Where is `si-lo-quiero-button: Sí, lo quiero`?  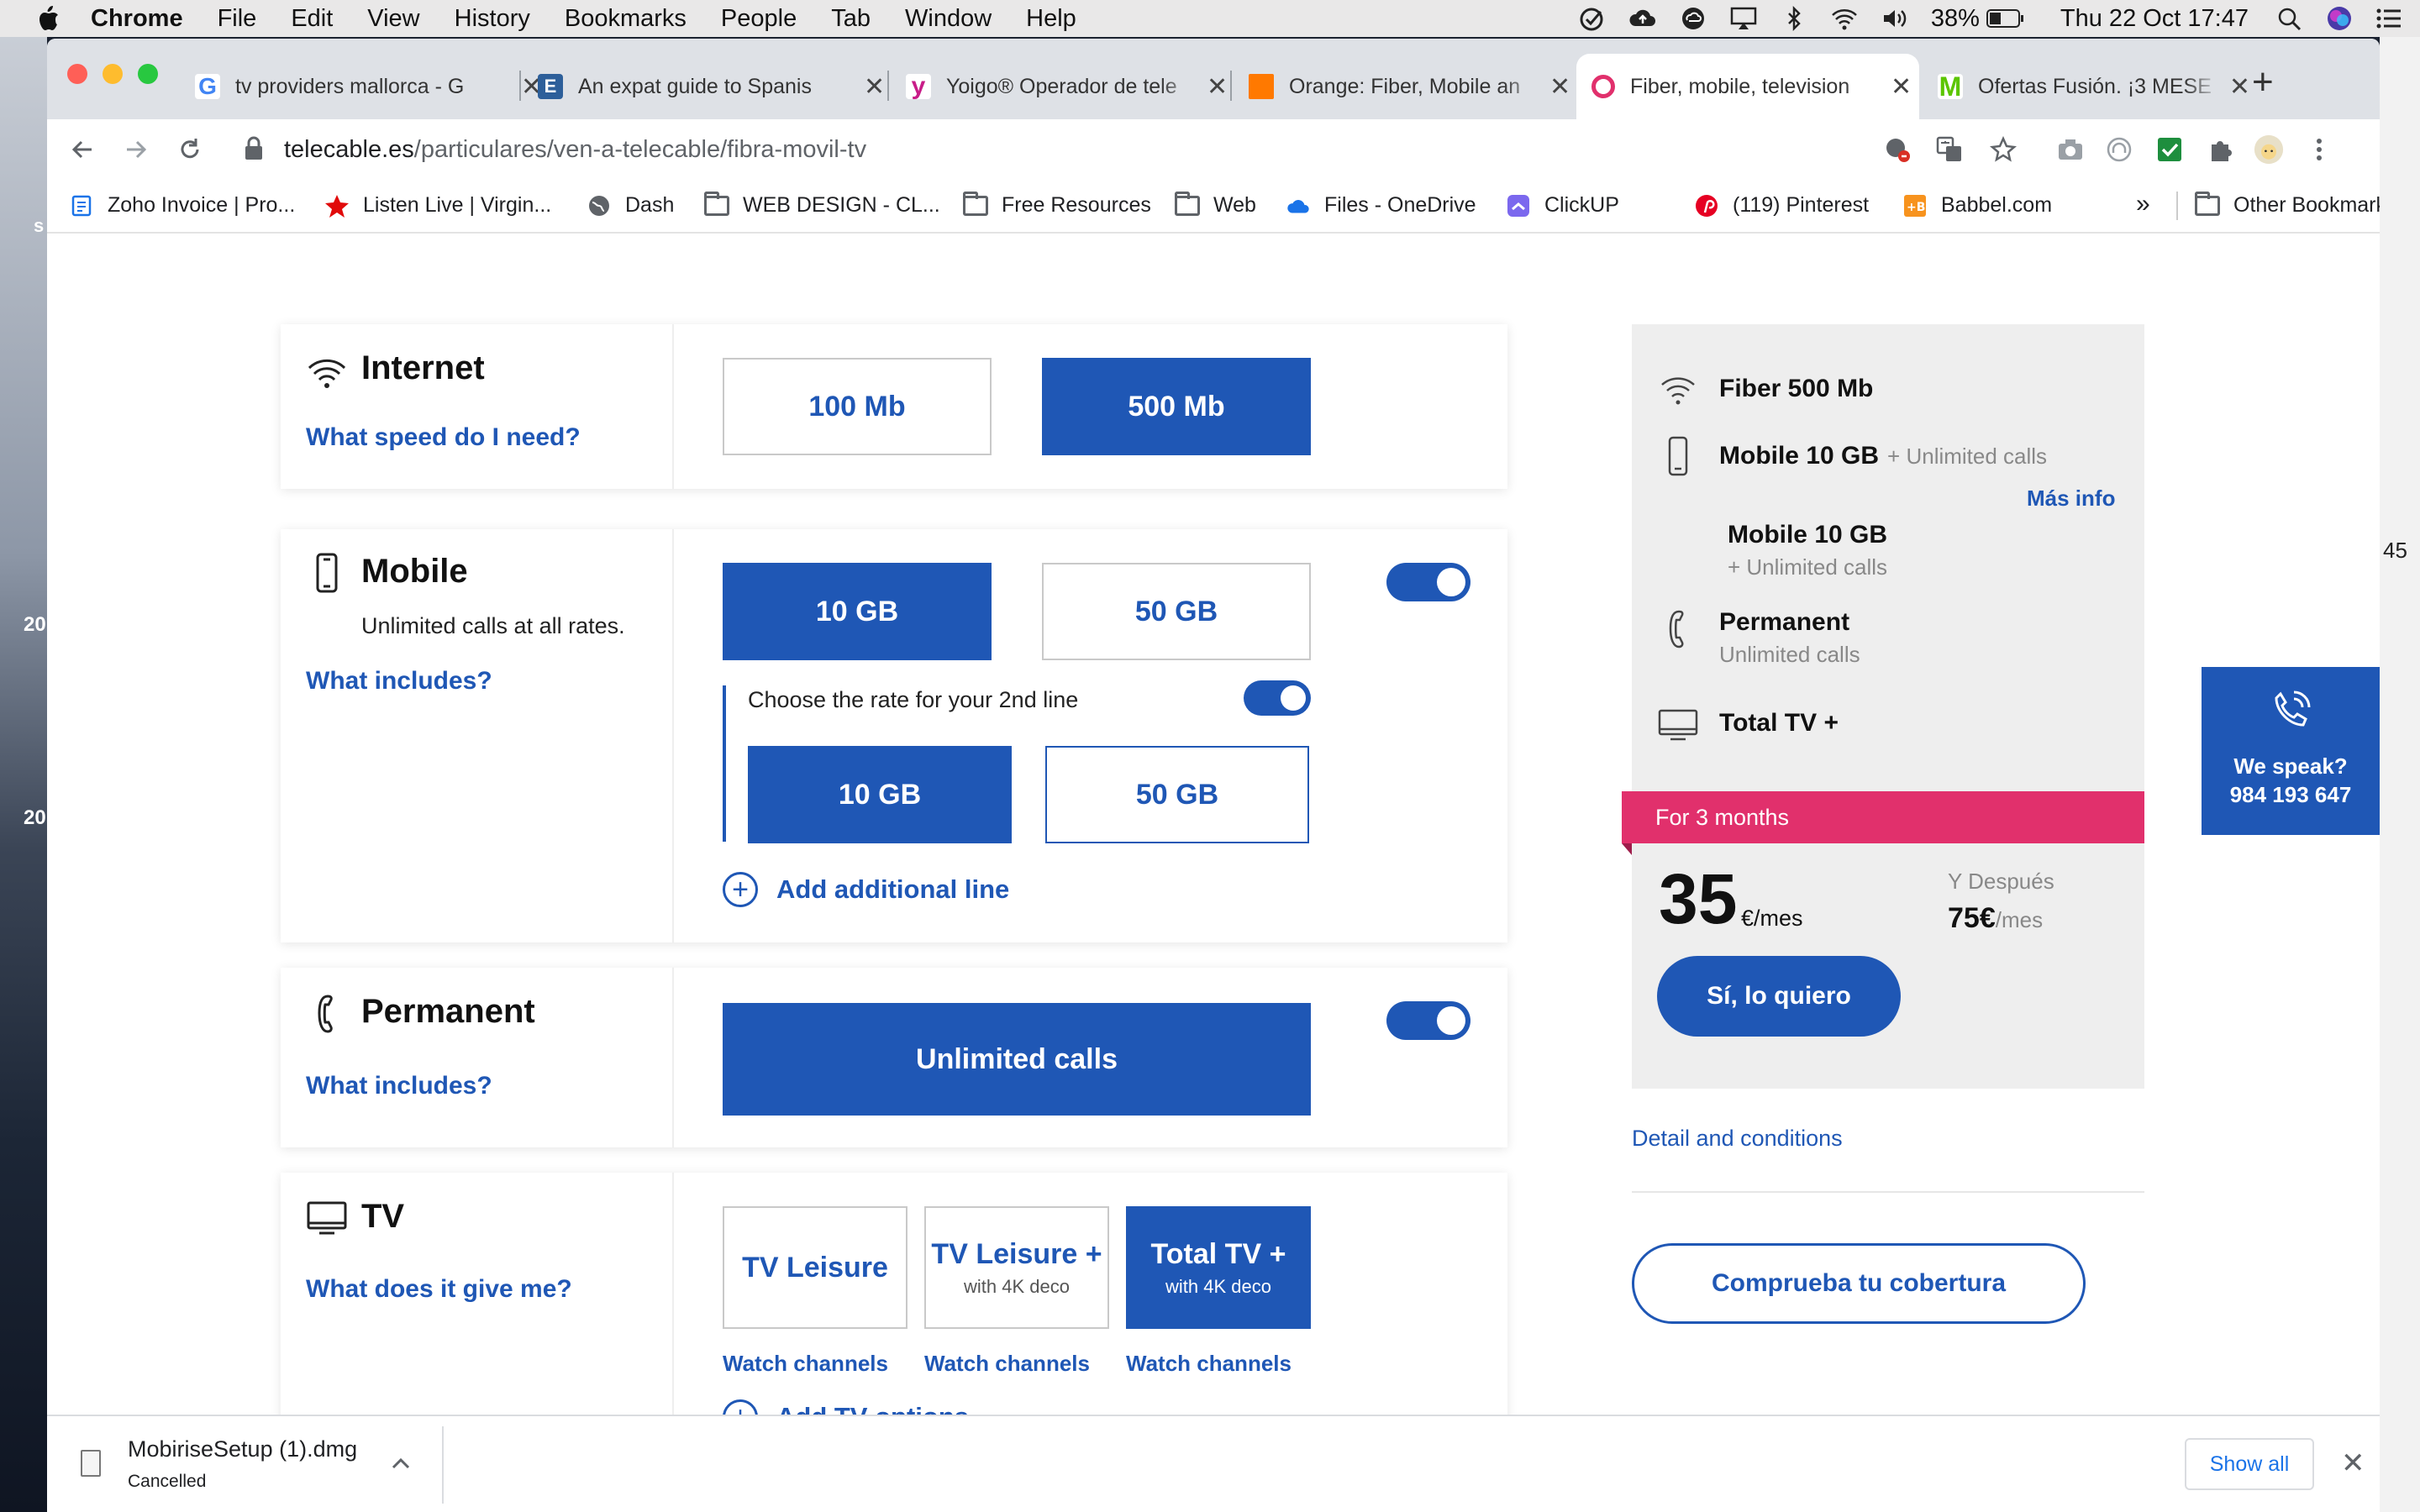
si-lo-quiero-button: Sí, lo quiero is located at coordinates (1779, 996).